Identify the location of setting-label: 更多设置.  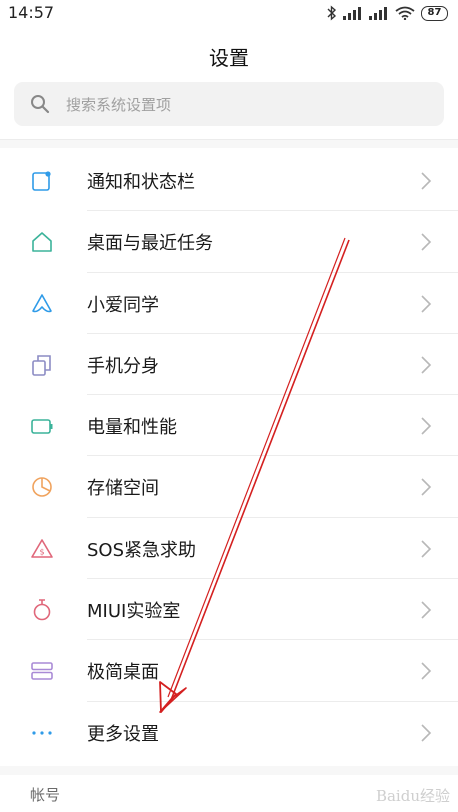
(123, 734).